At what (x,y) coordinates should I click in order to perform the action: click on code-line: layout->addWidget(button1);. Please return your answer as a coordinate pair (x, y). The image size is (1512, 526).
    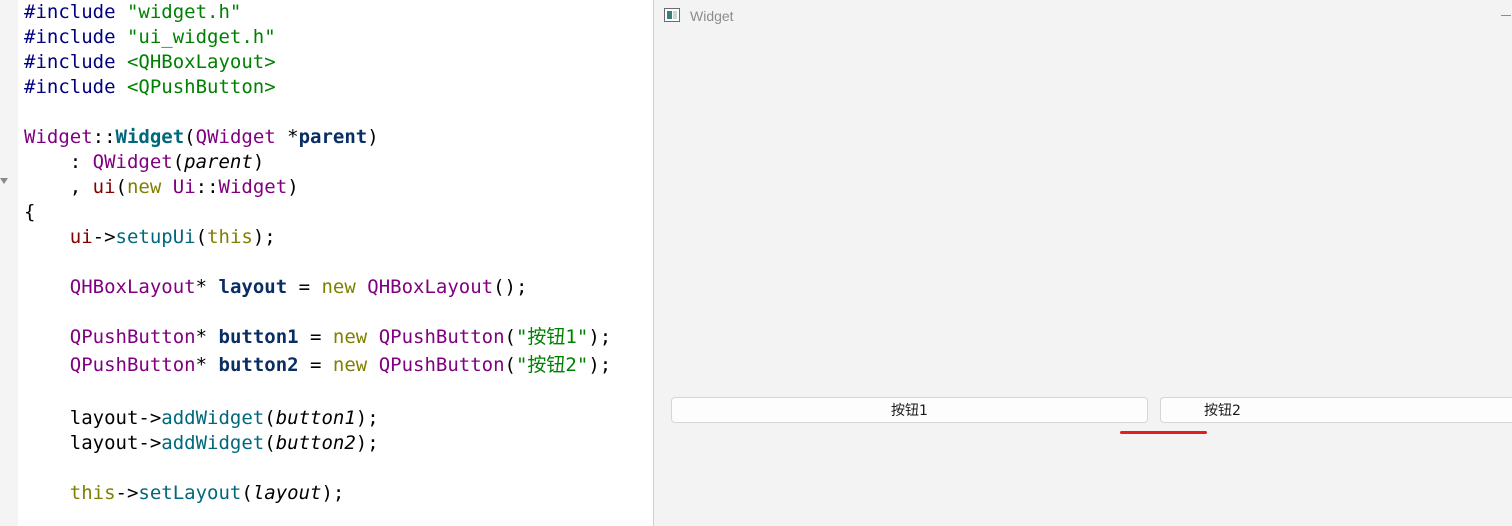
    Looking at the image, I should click on (201, 418).